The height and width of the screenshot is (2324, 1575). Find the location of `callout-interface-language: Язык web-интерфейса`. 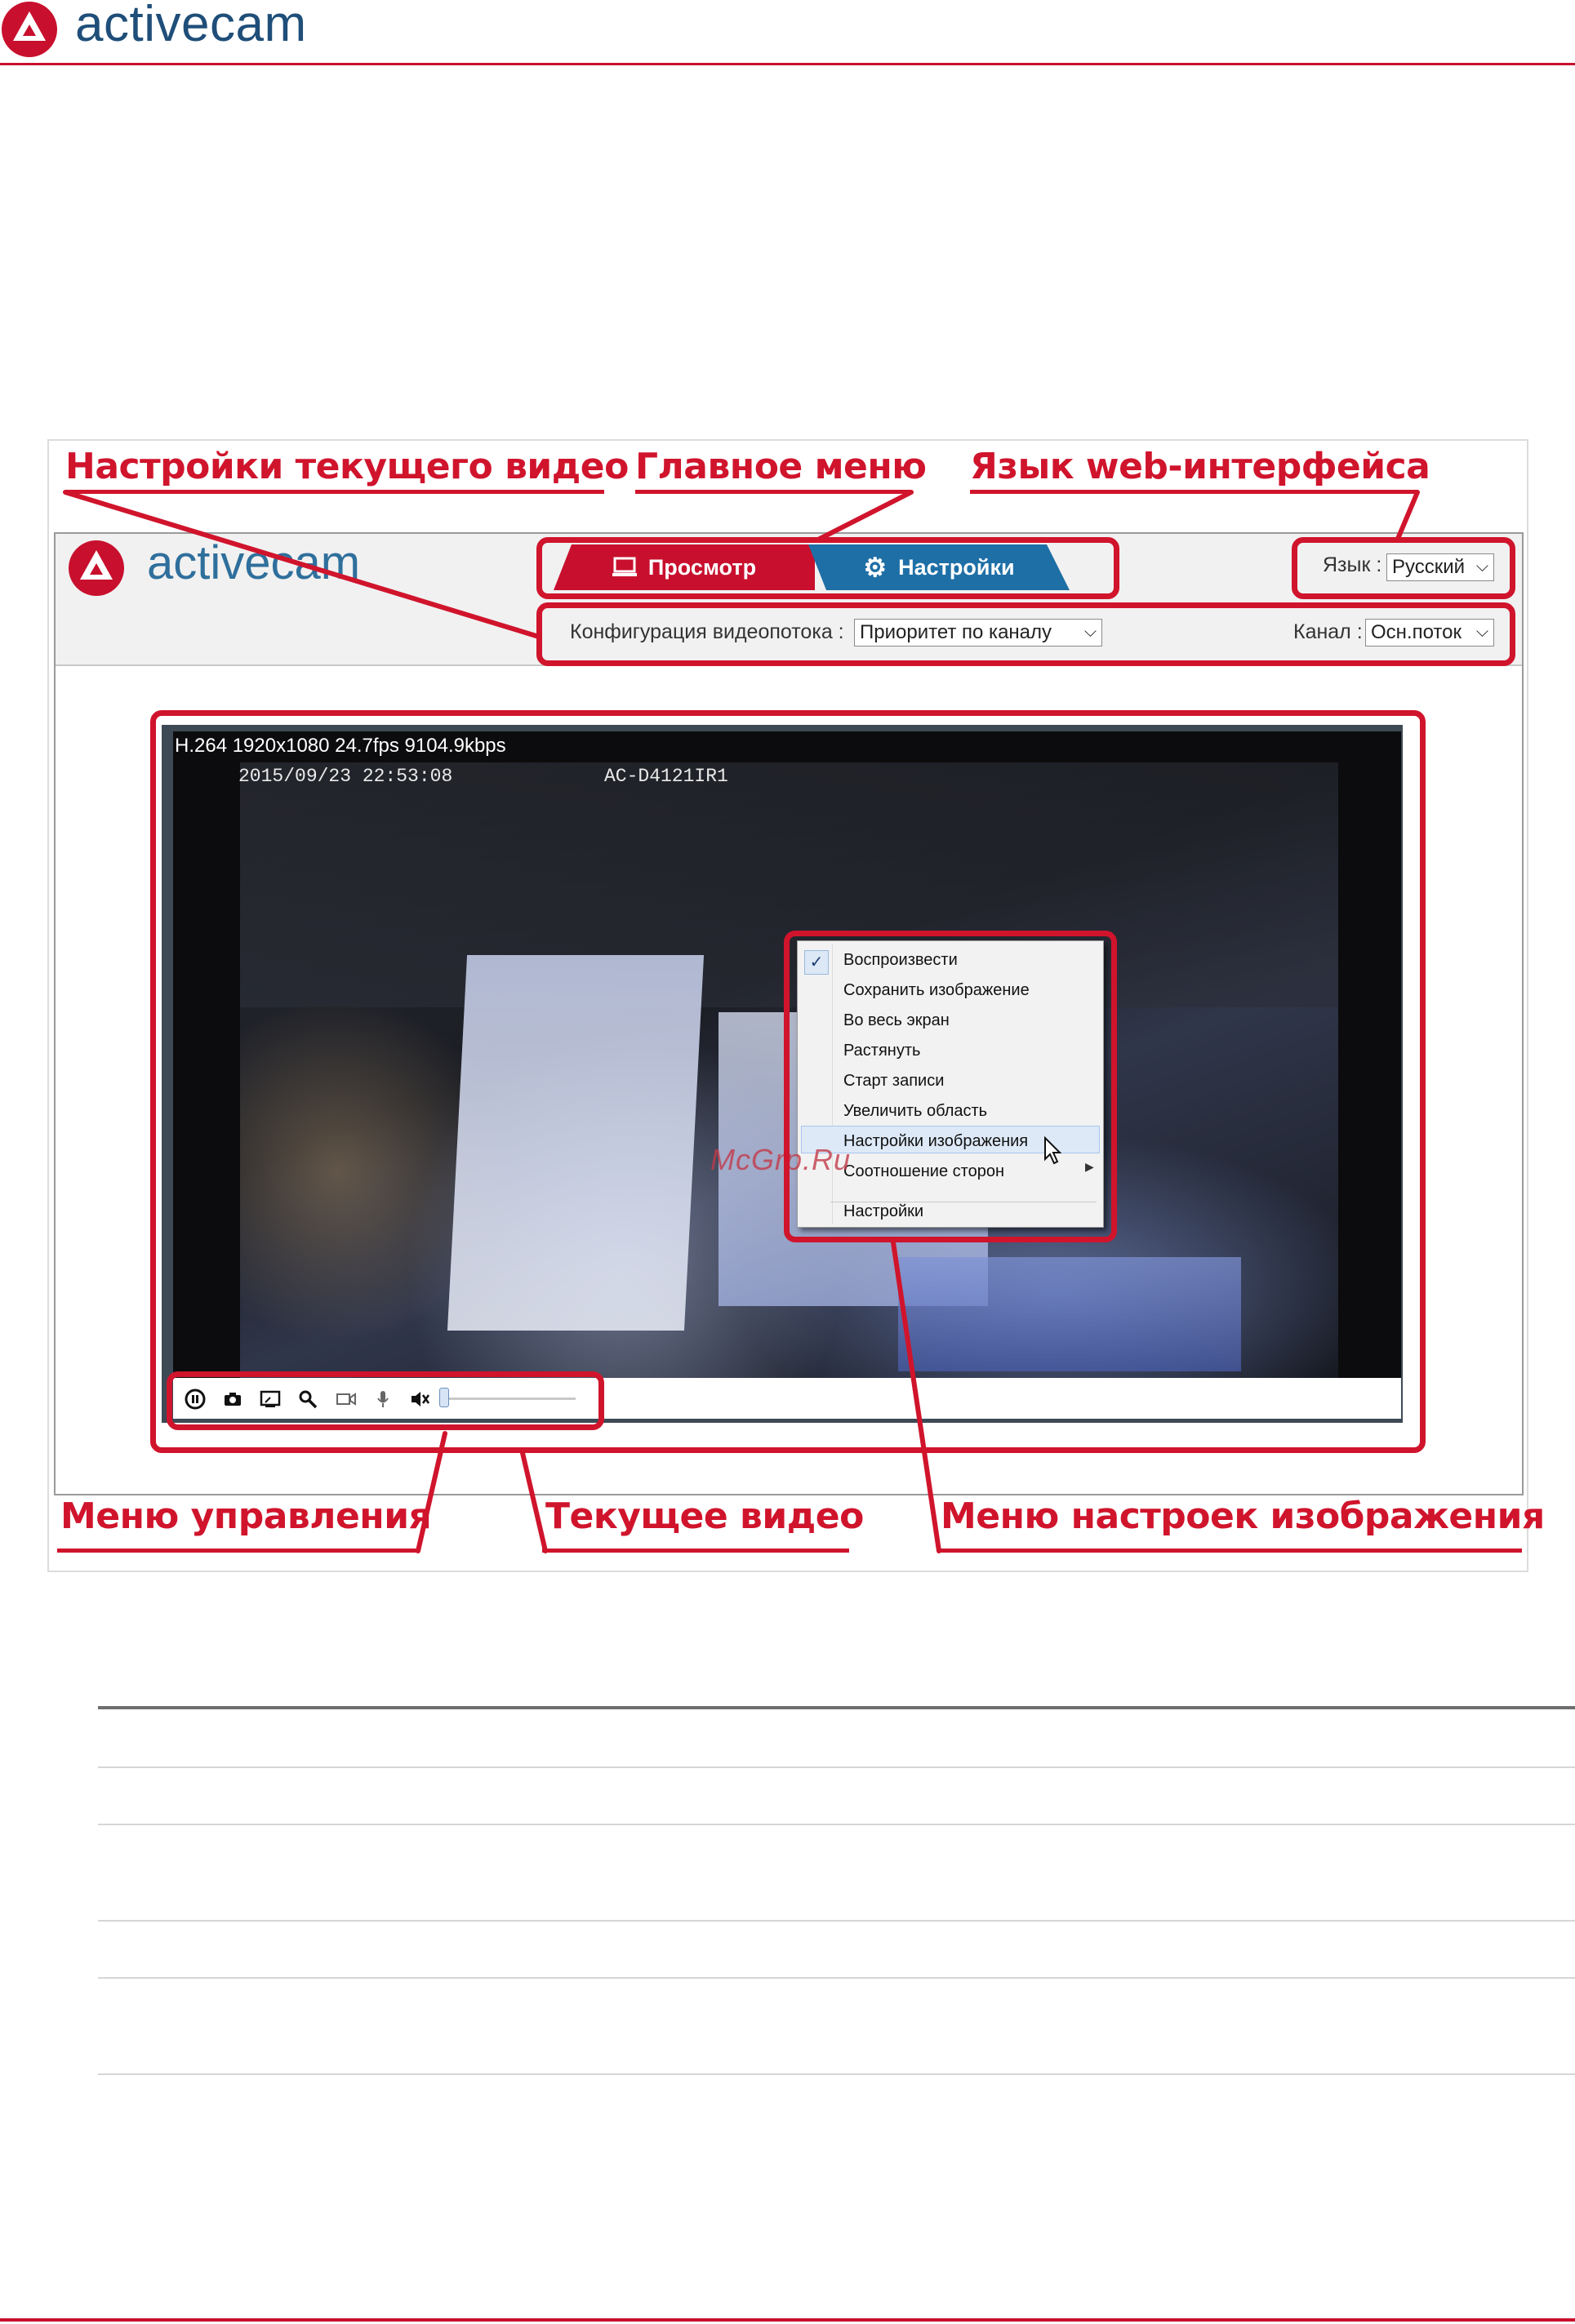

callout-interface-language: Язык web-интерфейса is located at coordinates (1200, 466).